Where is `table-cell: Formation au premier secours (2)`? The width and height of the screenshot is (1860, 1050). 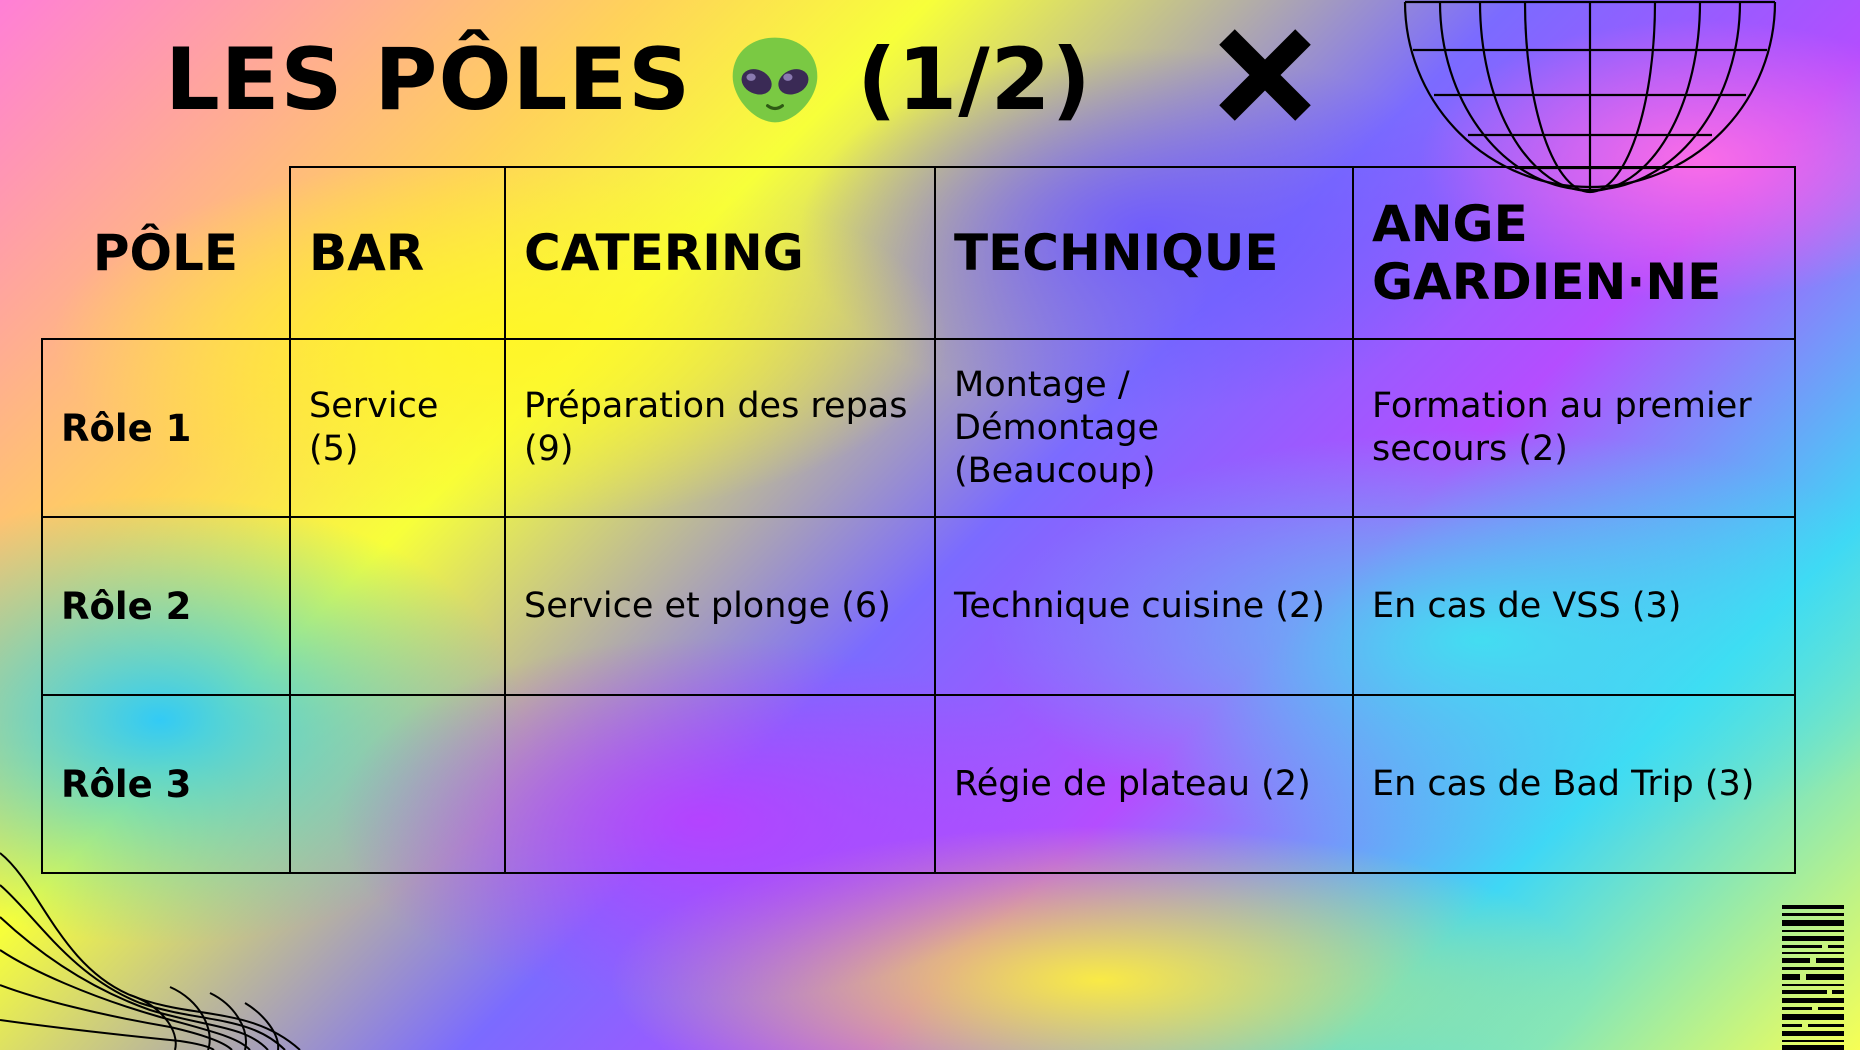
table-cell: Formation au premier secours (2) is located at coordinates (1574, 428).